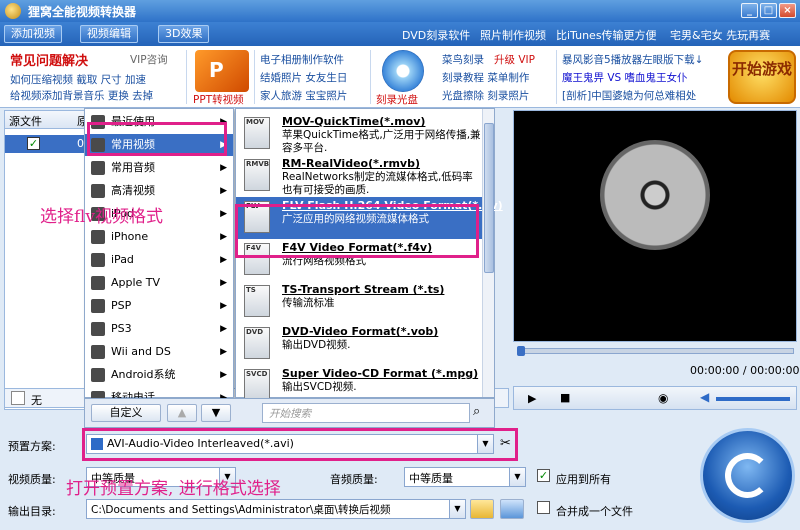 The image size is (800, 530). Describe the element at coordinates (720, 35) in the screenshot. I see `game-link: 宅男&宅女 先玩再赛` at that location.